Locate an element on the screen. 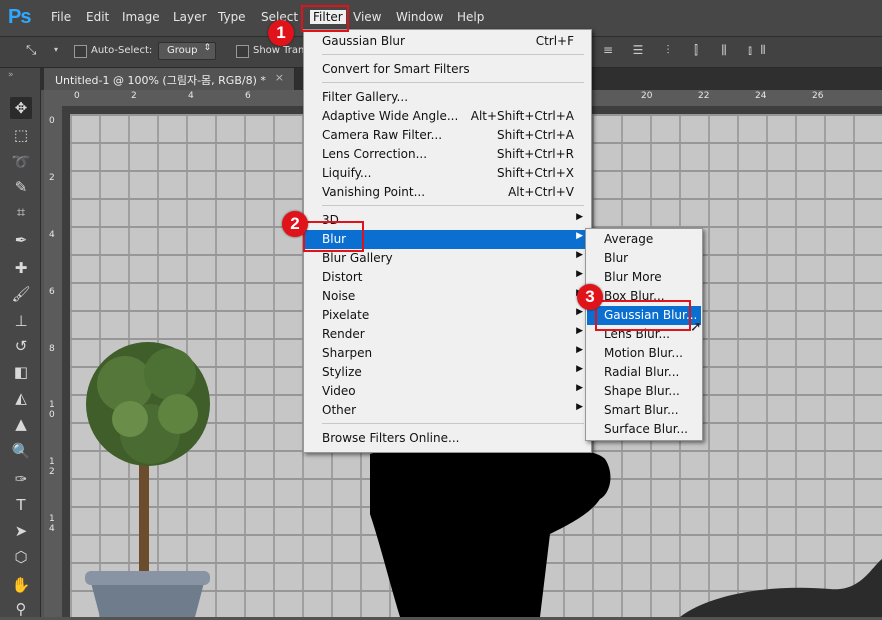  distribute-icon: ⦀ is located at coordinates (763, 50).